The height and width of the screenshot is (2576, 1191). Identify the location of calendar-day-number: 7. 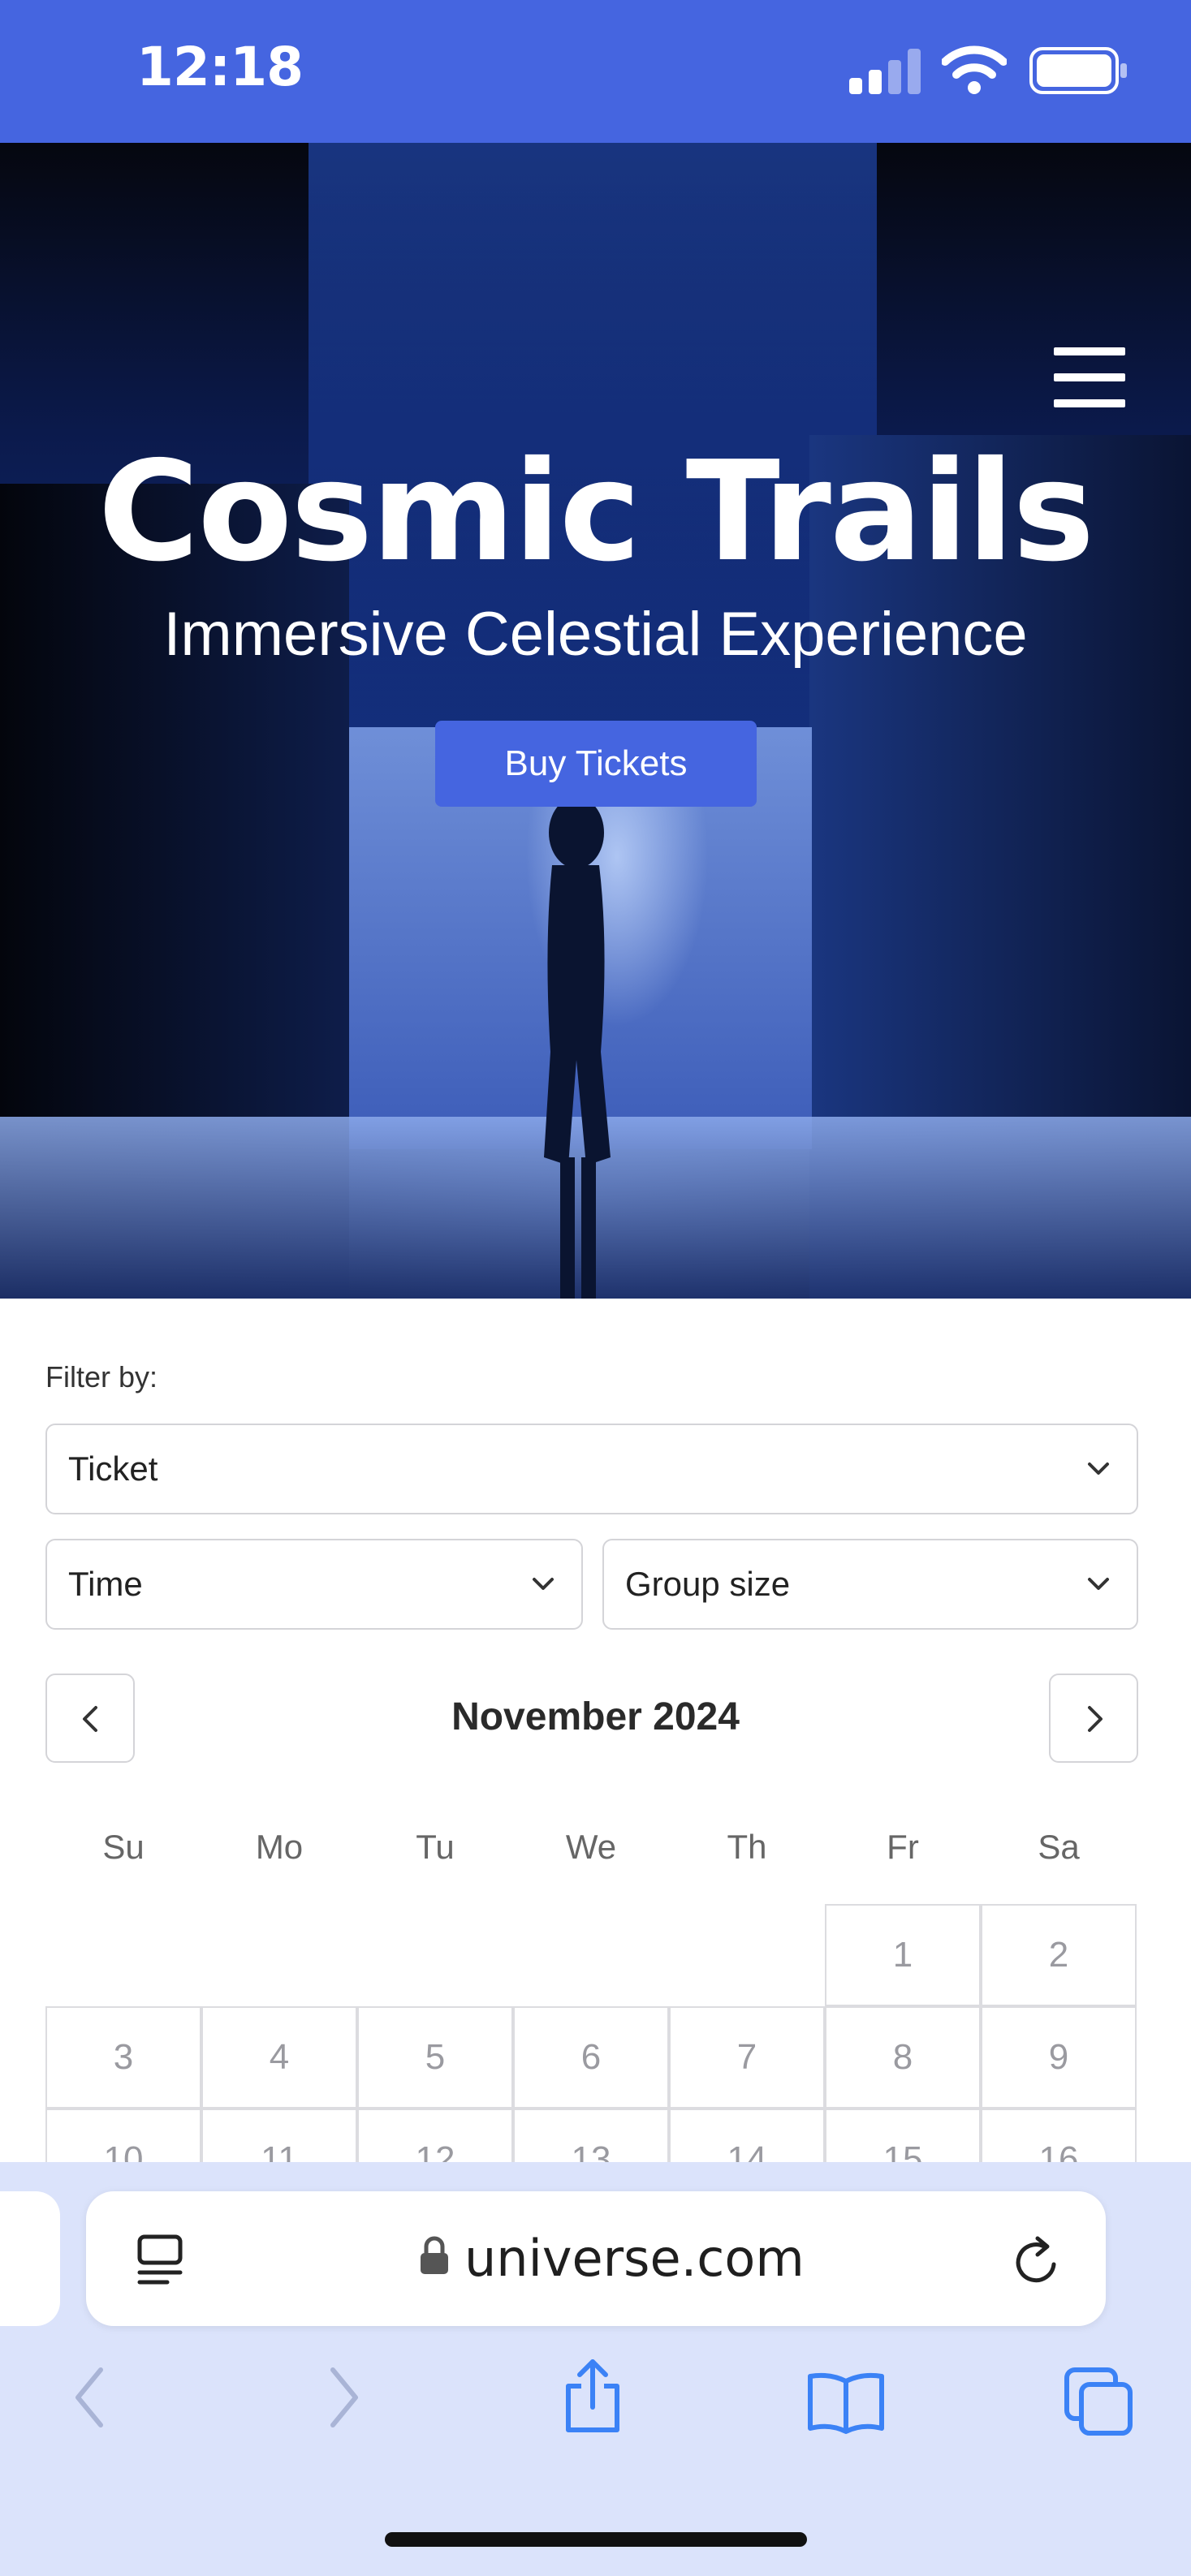
(746, 2057).